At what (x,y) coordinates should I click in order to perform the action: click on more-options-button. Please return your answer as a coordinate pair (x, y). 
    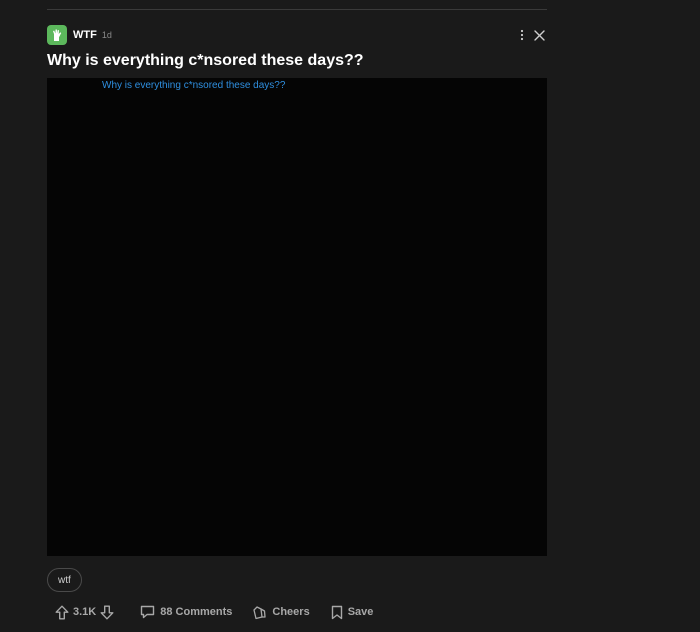
    Looking at the image, I should click on (522, 35).